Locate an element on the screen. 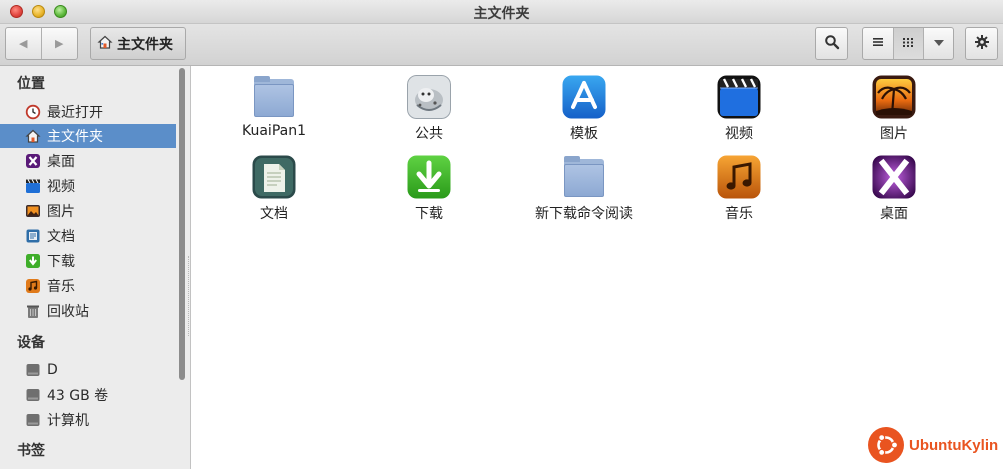 This screenshot has height=469, width=1003. list-view-button is located at coordinates (878, 43).